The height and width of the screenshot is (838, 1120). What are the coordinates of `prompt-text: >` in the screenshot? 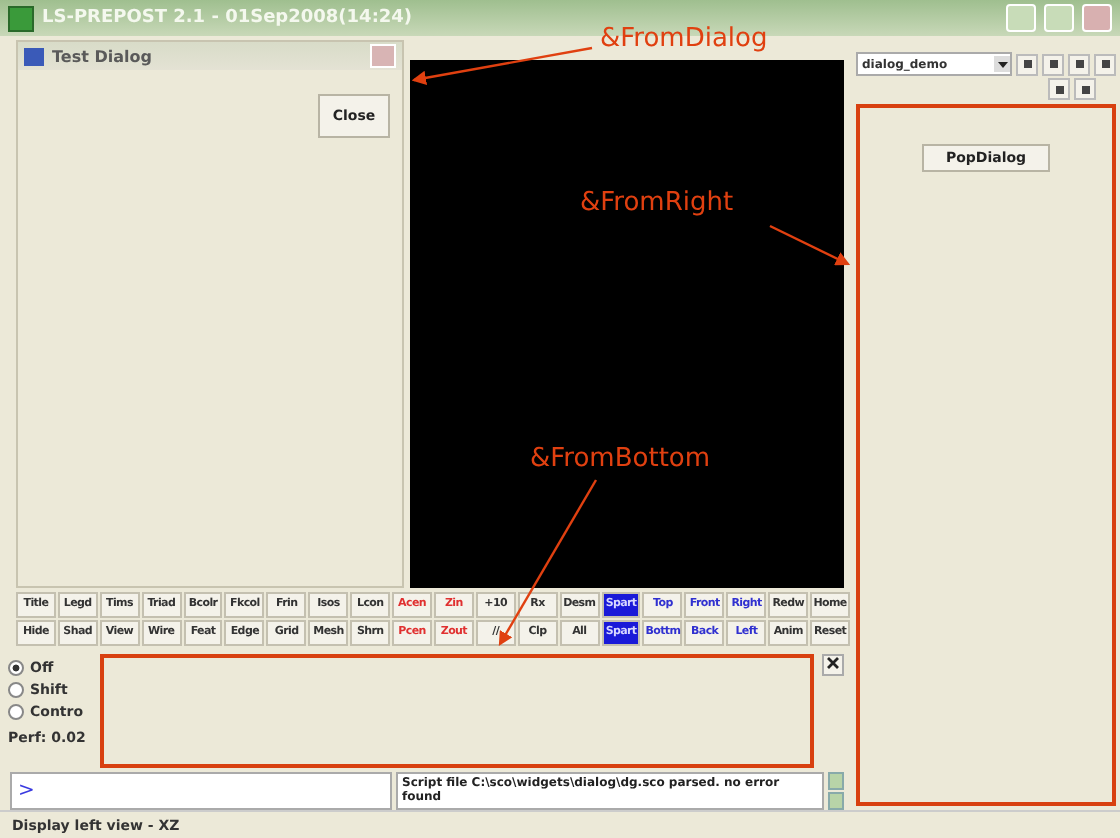 It's located at (26, 791).